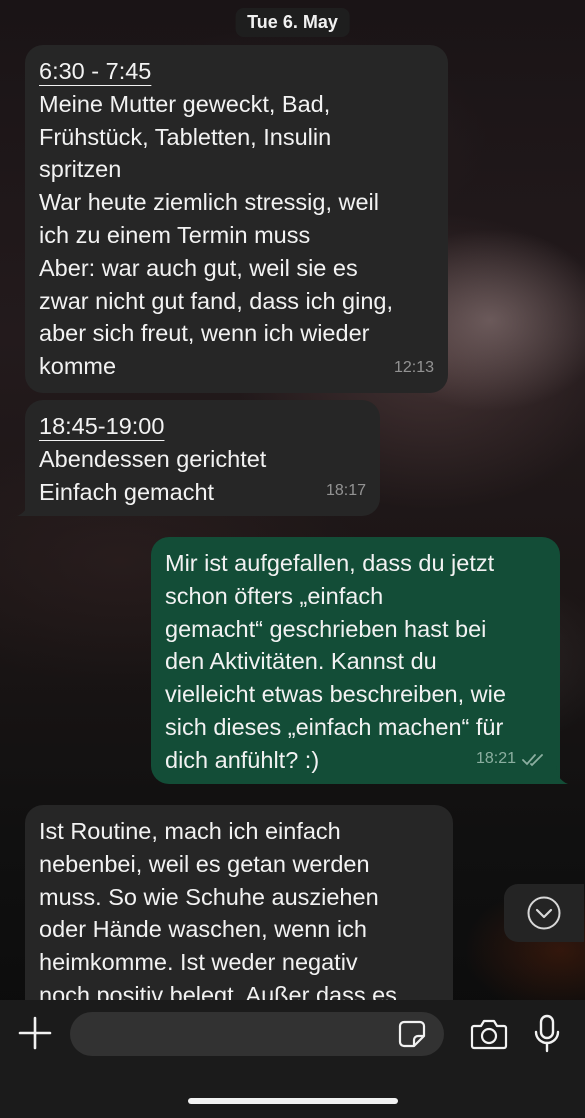 The height and width of the screenshot is (1118, 585). I want to click on message-line: Meine Mutter geweckt, Bad,, so click(185, 103).